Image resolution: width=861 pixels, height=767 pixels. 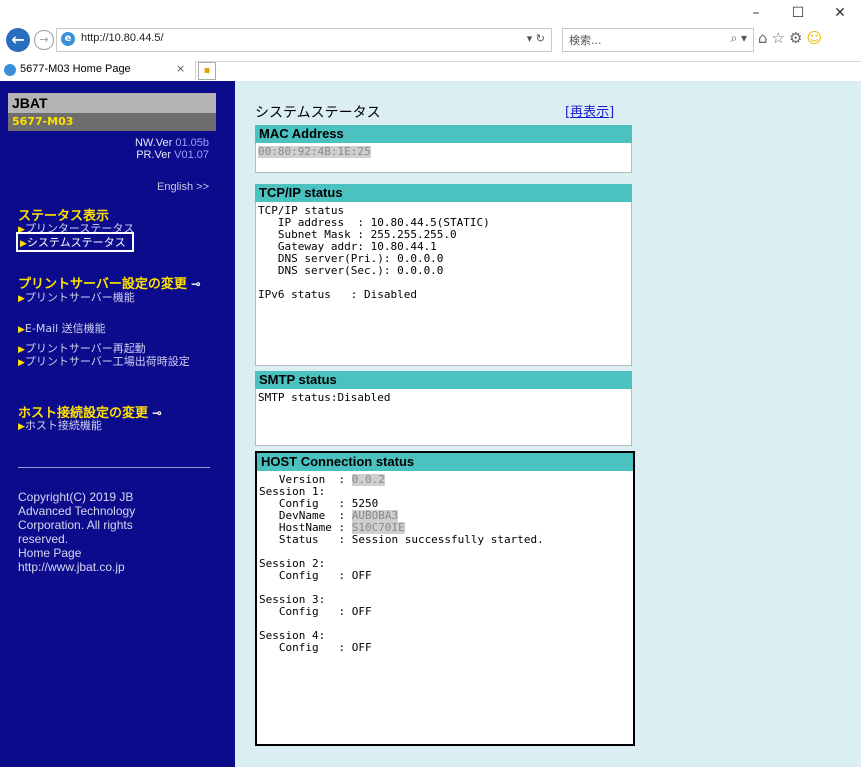 I want to click on tab-ie-icon, so click(x=10, y=70).